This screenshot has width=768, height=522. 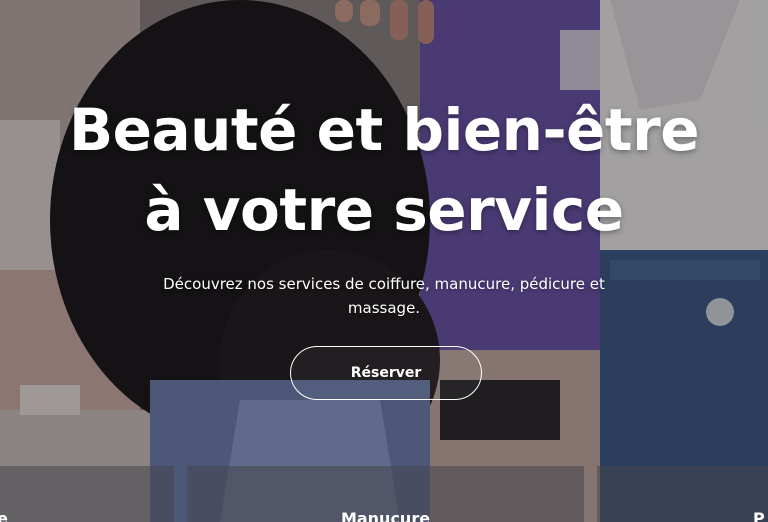 I want to click on service-card-right-label: P, so click(x=759, y=515).